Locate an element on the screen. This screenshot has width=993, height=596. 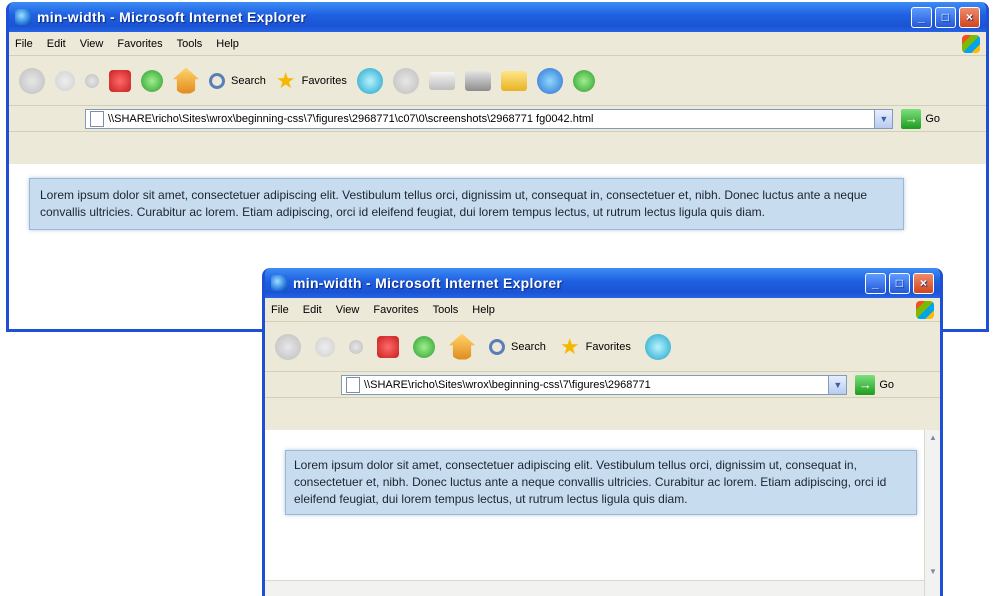
scroll-up-icon: ▲ is located at coordinates (933, 438).